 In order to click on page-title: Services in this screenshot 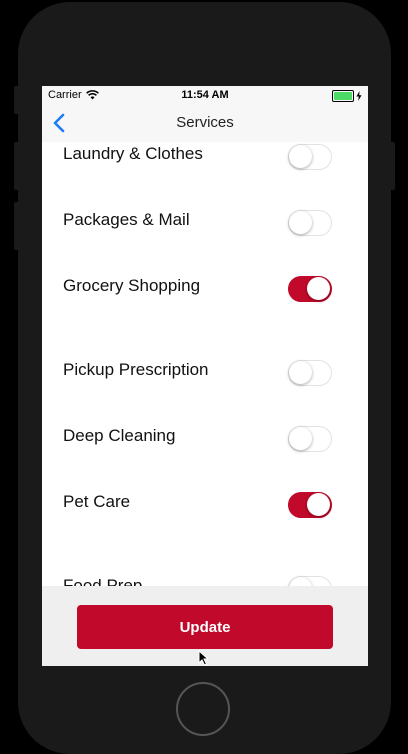, I will do `click(205, 122)`.